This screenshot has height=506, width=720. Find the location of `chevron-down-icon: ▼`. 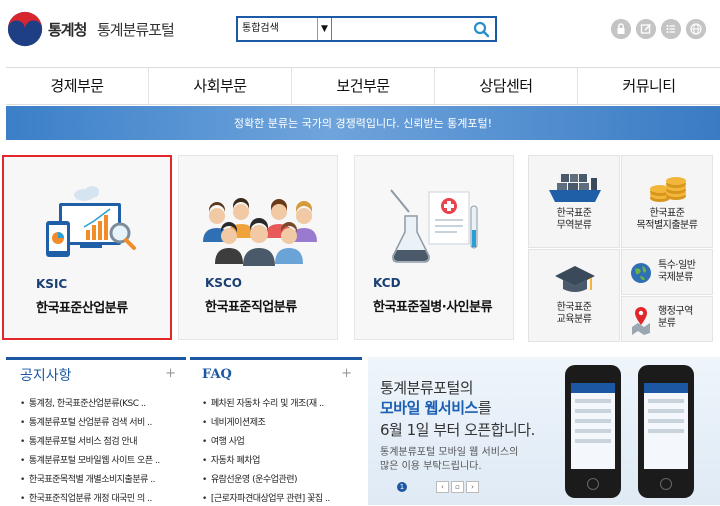

chevron-down-icon: ▼ is located at coordinates (324, 29).